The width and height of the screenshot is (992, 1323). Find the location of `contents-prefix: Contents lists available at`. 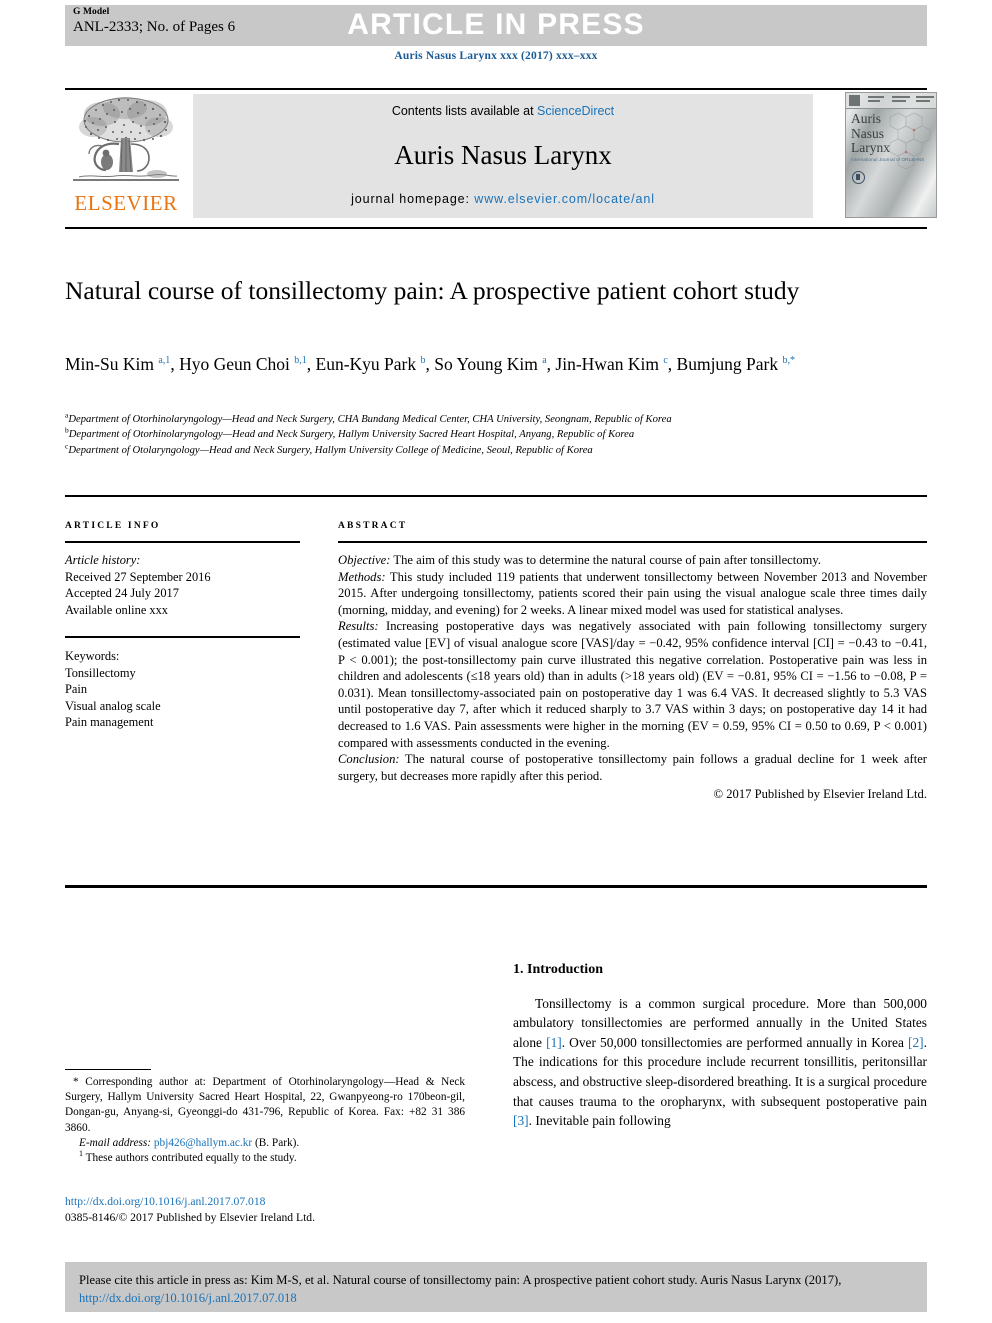

contents-prefix: Contents lists available at is located at coordinates (464, 111).